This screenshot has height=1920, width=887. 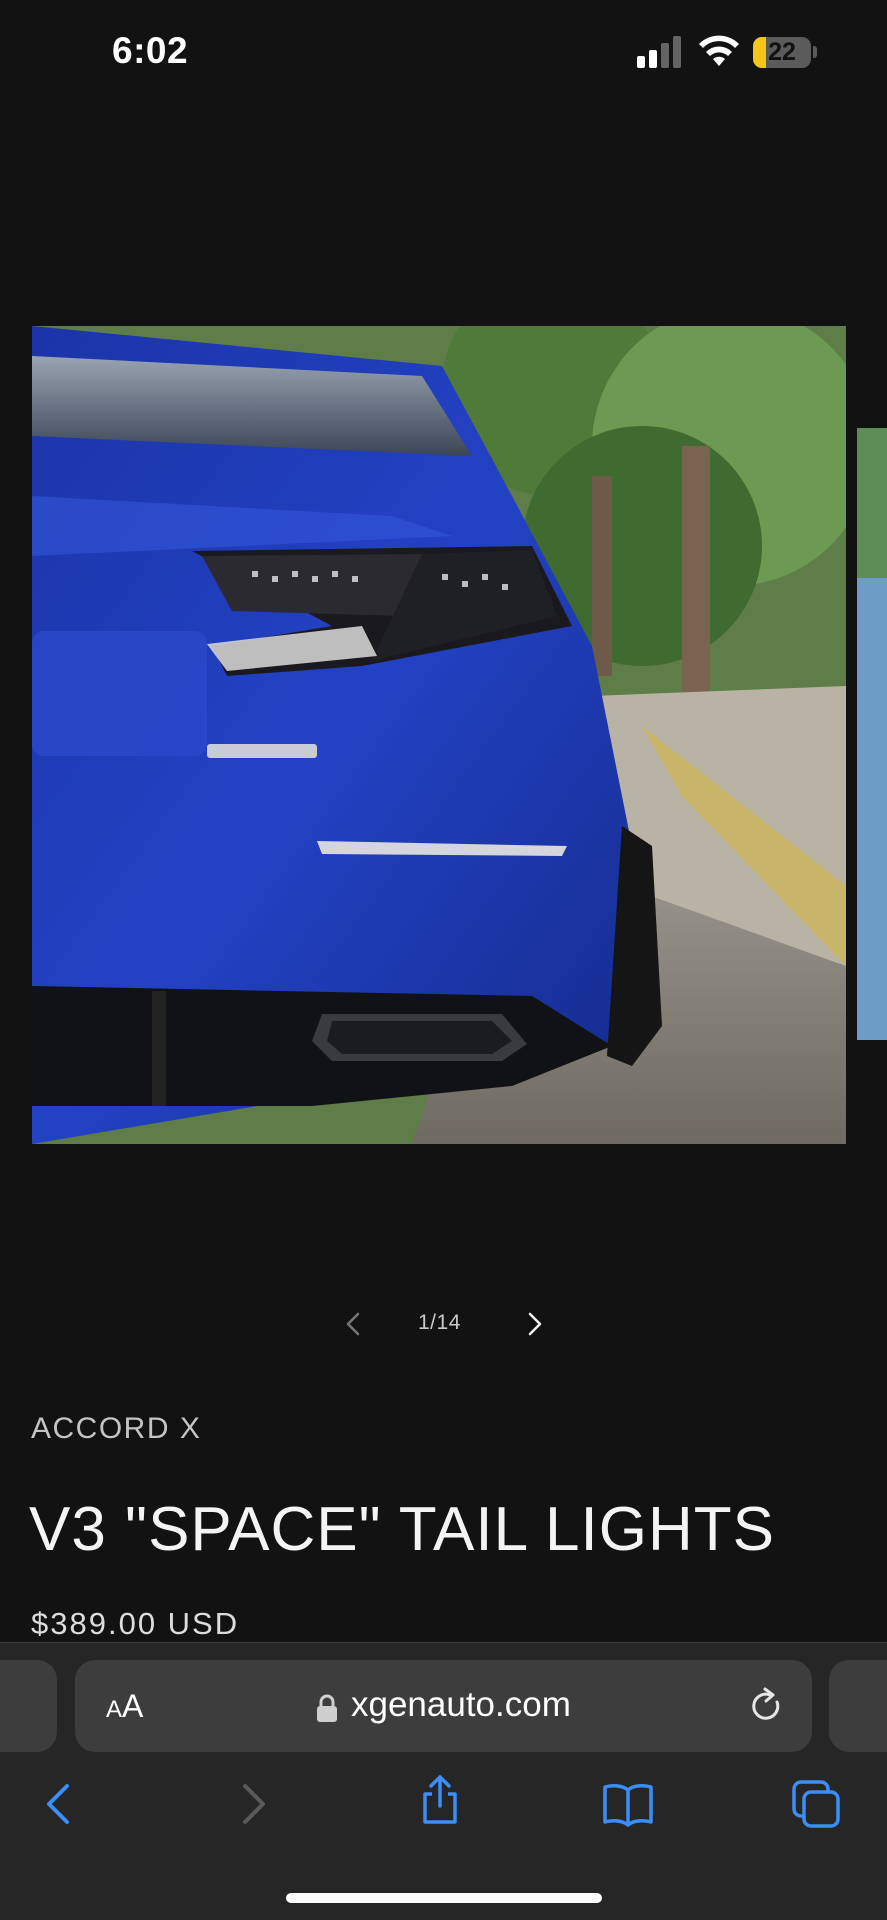 I want to click on share-icon, so click(x=440, y=1800).